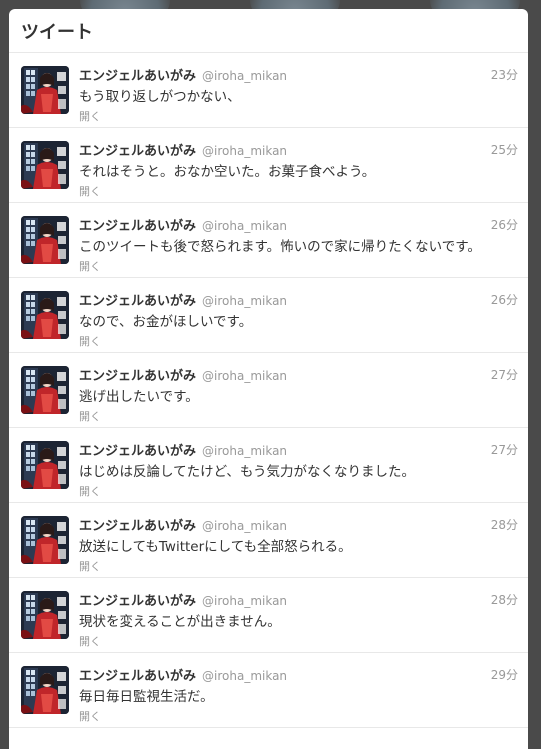 This screenshot has height=749, width=541. Describe the element at coordinates (57, 32) in the screenshot. I see `panel-title: ツイート` at that location.